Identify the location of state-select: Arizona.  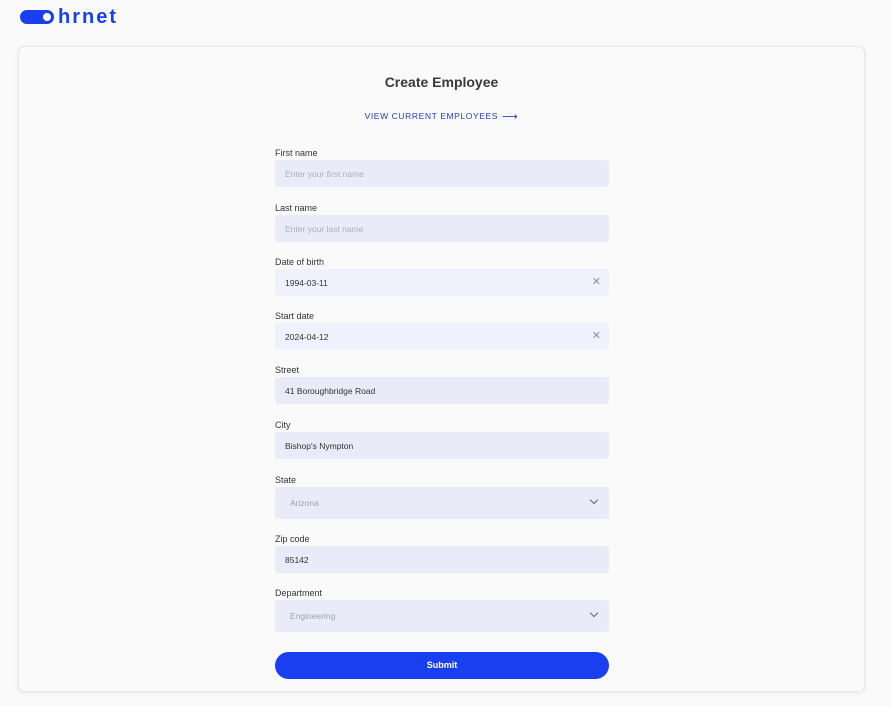
(442, 503).